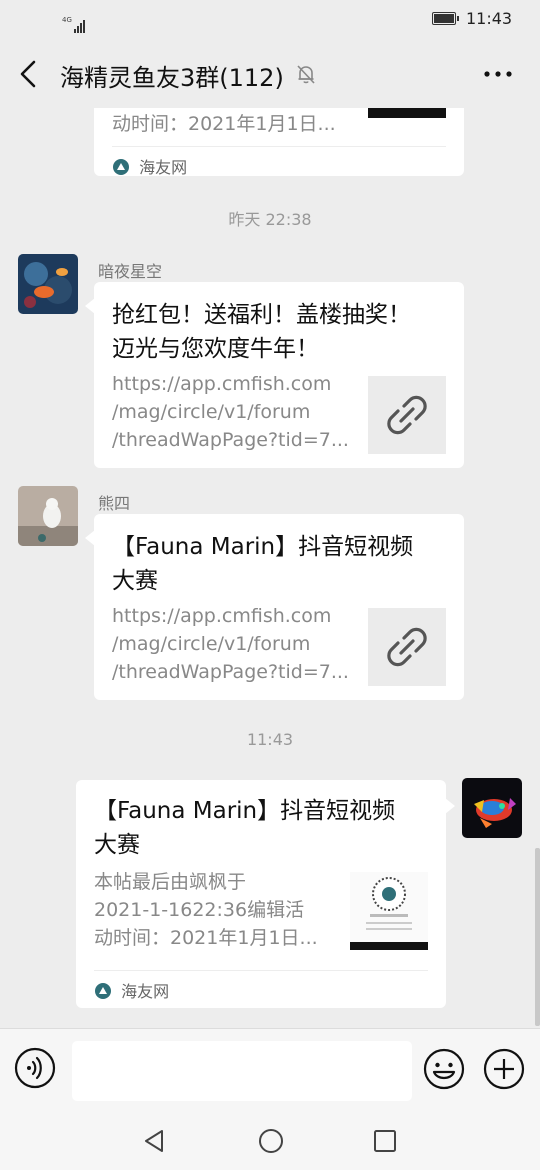 Image resolution: width=540 pixels, height=1170 pixels. I want to click on message-timestamp: 11:43, so click(270, 739).